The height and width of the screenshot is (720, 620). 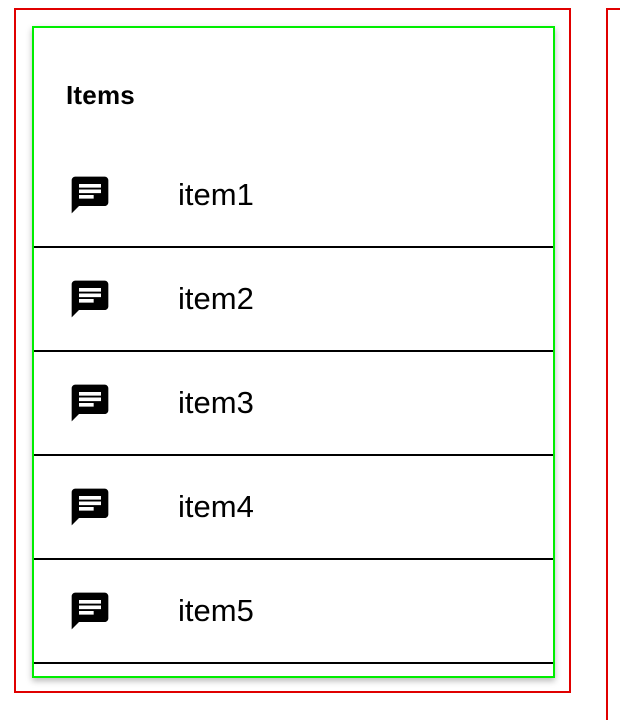 What do you see at coordinates (100, 95) in the screenshot?
I see `list-header: Items` at bounding box center [100, 95].